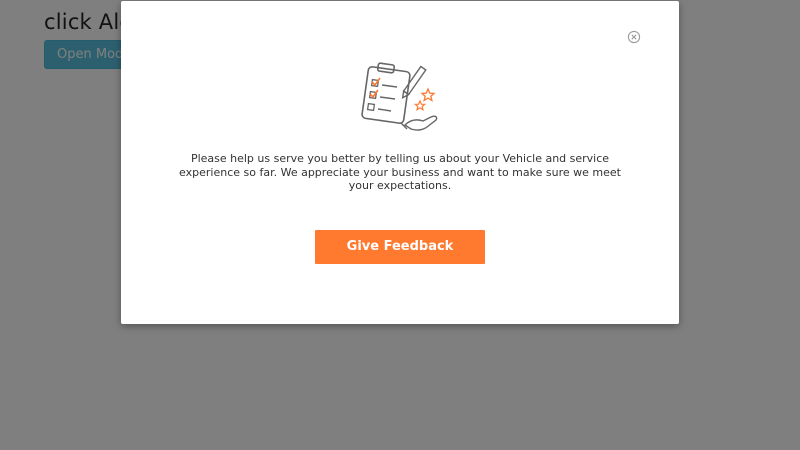 This screenshot has width=800, height=450. Describe the element at coordinates (403, 97) in the screenshot. I see `feedback-checklist-icon` at that location.